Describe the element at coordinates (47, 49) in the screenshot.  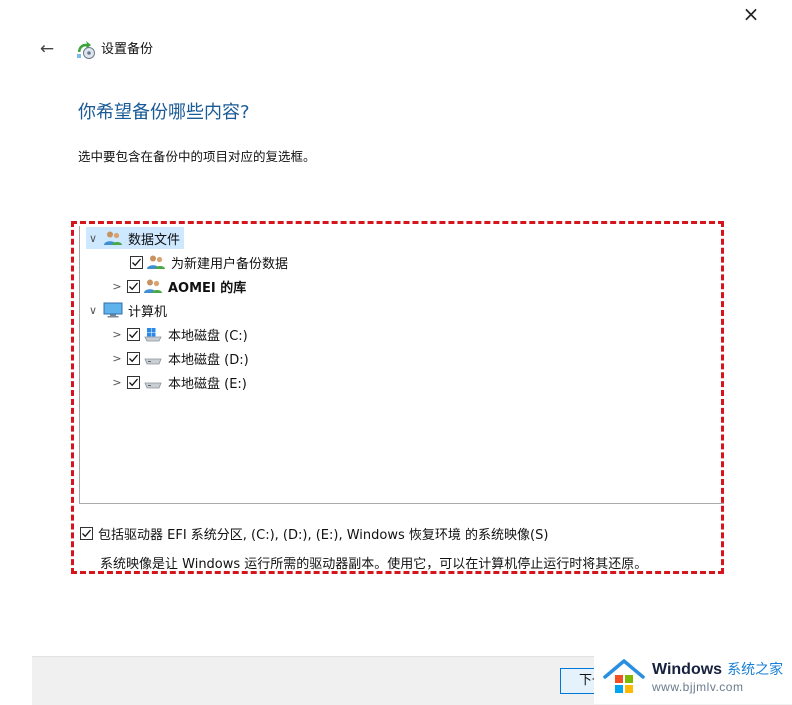
I see `back-arrow-icon: ←` at that location.